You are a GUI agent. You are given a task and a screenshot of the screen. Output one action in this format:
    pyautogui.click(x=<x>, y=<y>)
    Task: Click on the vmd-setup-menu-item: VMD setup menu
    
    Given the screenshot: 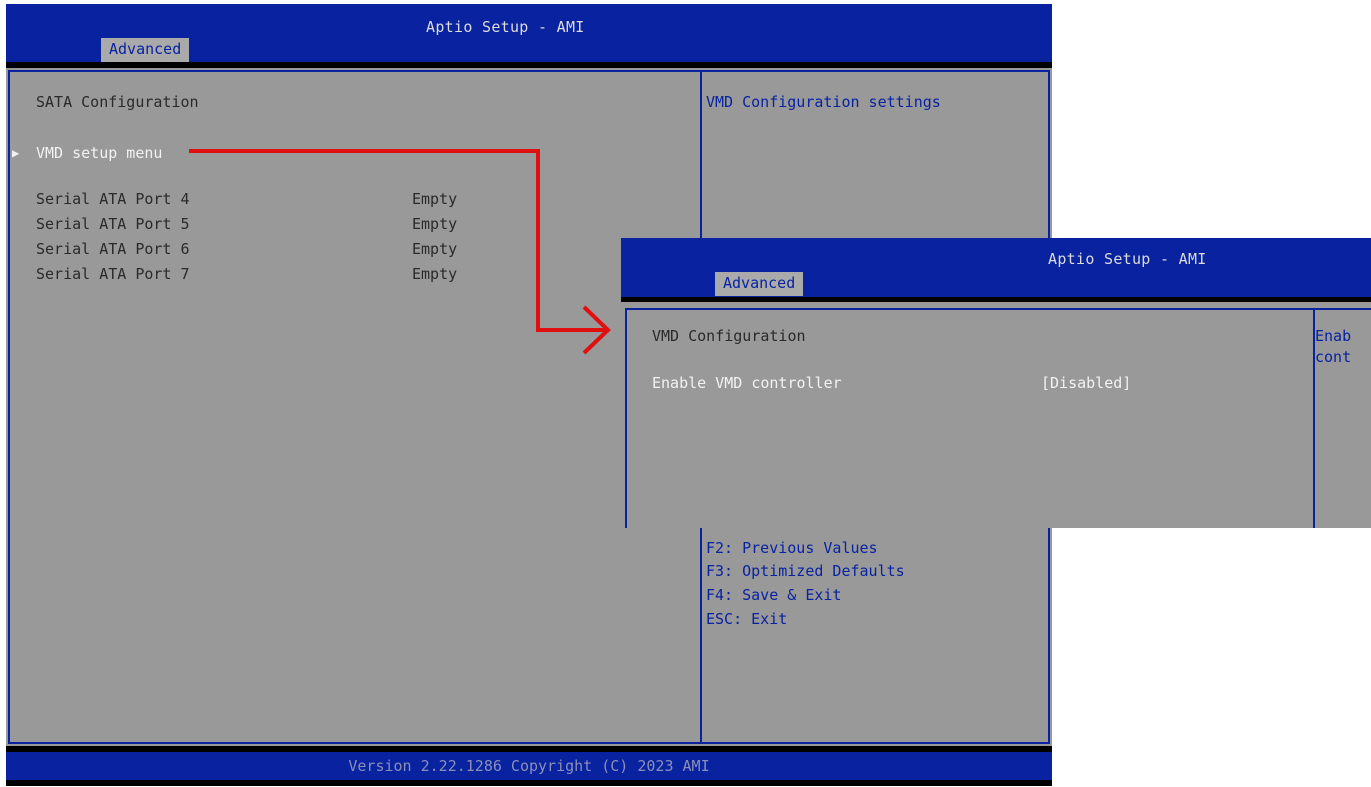 What is the action you would take?
    pyautogui.click(x=99, y=153)
    